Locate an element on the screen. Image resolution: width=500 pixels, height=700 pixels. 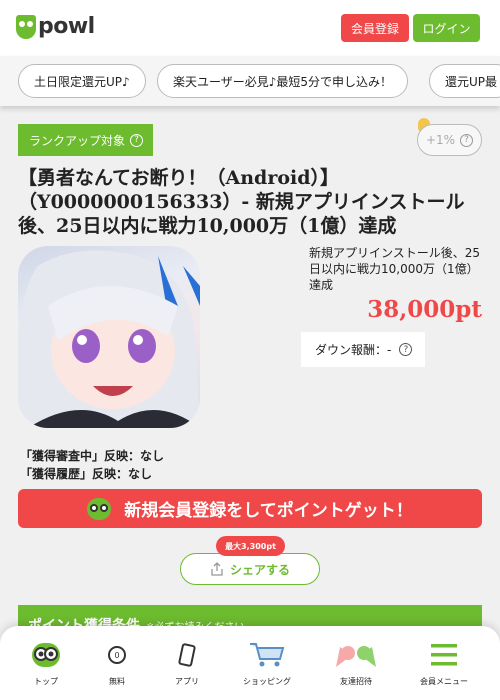
campaign-chip: 土日限定還元UP♪ is located at coordinates (82, 81).